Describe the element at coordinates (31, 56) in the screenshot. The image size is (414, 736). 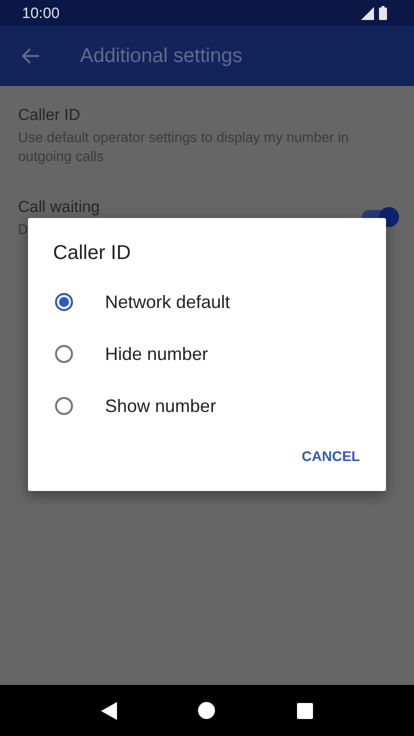
I see `back-arrow-icon` at that location.